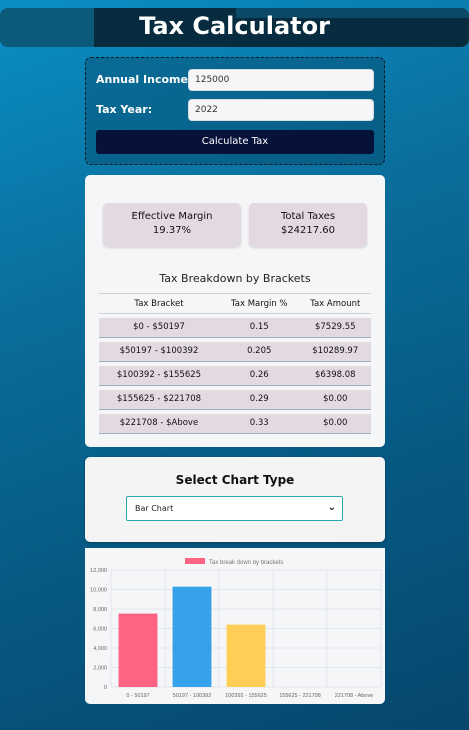 The height and width of the screenshot is (730, 469). What do you see at coordinates (281, 80) in the screenshot?
I see `income-input: 125000` at bounding box center [281, 80].